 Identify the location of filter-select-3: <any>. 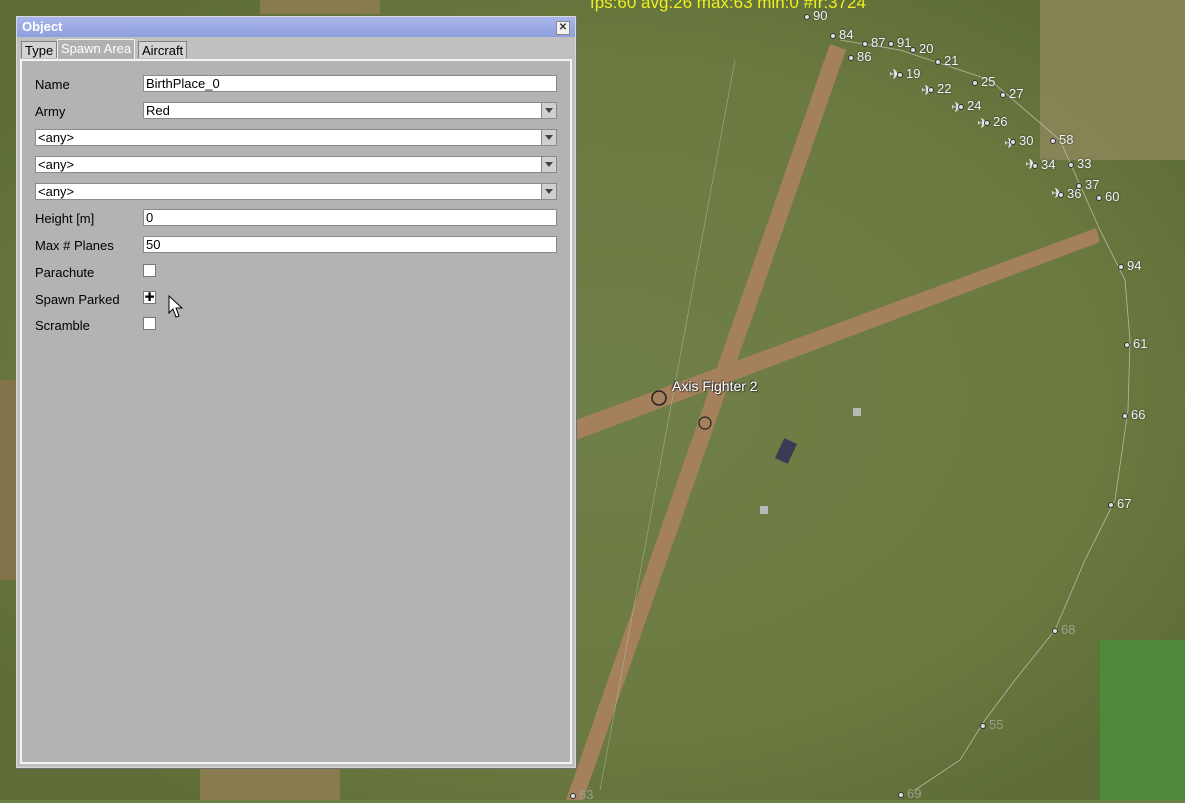
(296, 191).